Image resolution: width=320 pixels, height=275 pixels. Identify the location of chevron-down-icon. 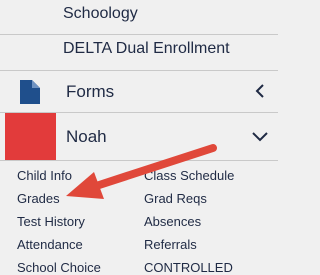
(260, 137).